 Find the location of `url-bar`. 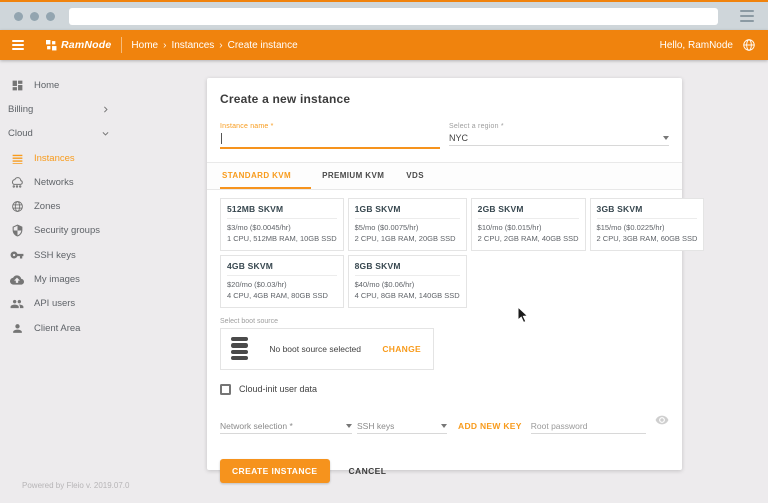

url-bar is located at coordinates (393, 16).